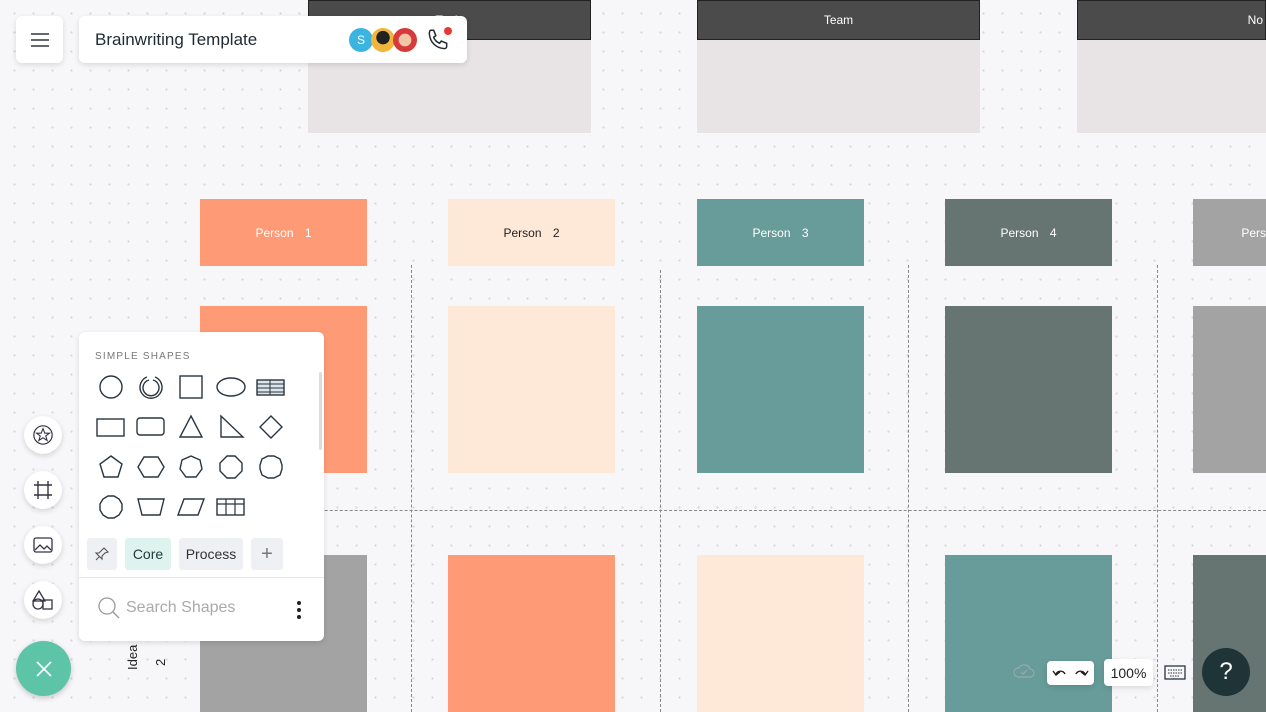  What do you see at coordinates (211, 554) in the screenshot?
I see `tab-process: Process` at bounding box center [211, 554].